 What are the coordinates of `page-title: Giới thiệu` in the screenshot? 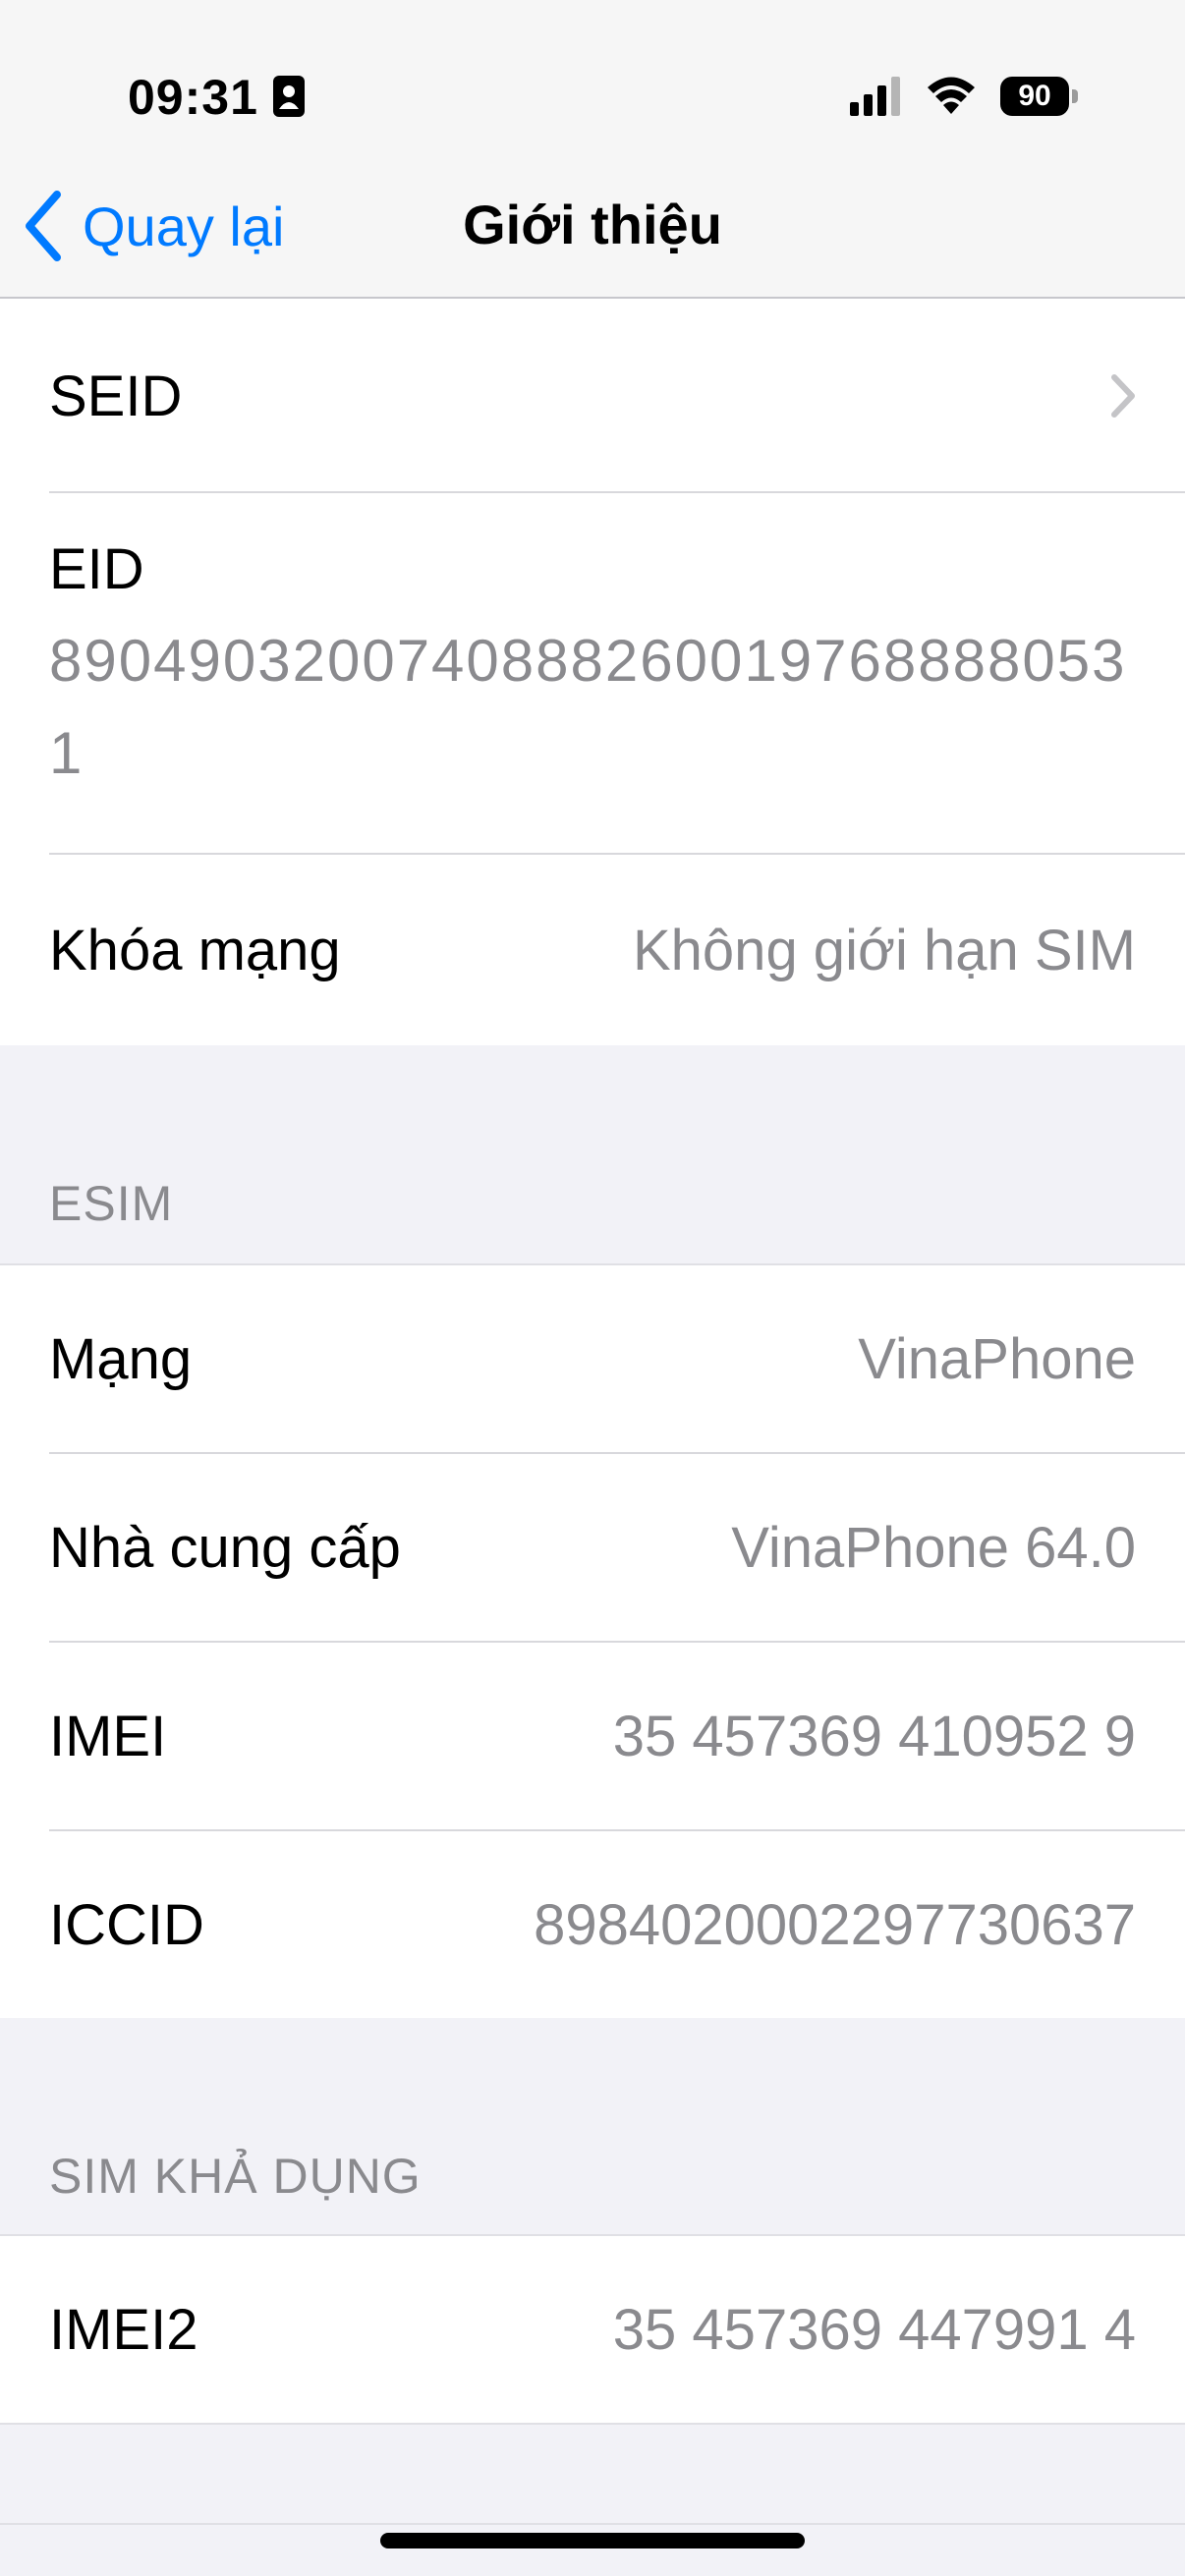 It's located at (592, 224).